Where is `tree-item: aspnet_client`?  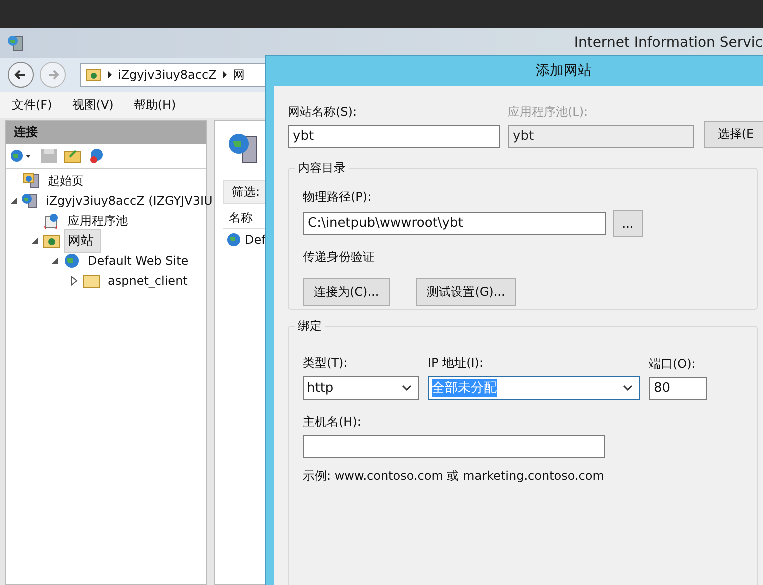
tree-item: aspnet_client is located at coordinates (148, 281).